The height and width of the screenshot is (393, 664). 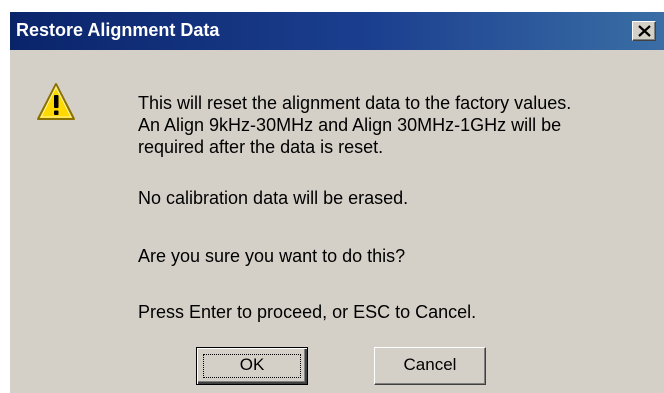 I want to click on warning-icon, so click(x=56, y=101).